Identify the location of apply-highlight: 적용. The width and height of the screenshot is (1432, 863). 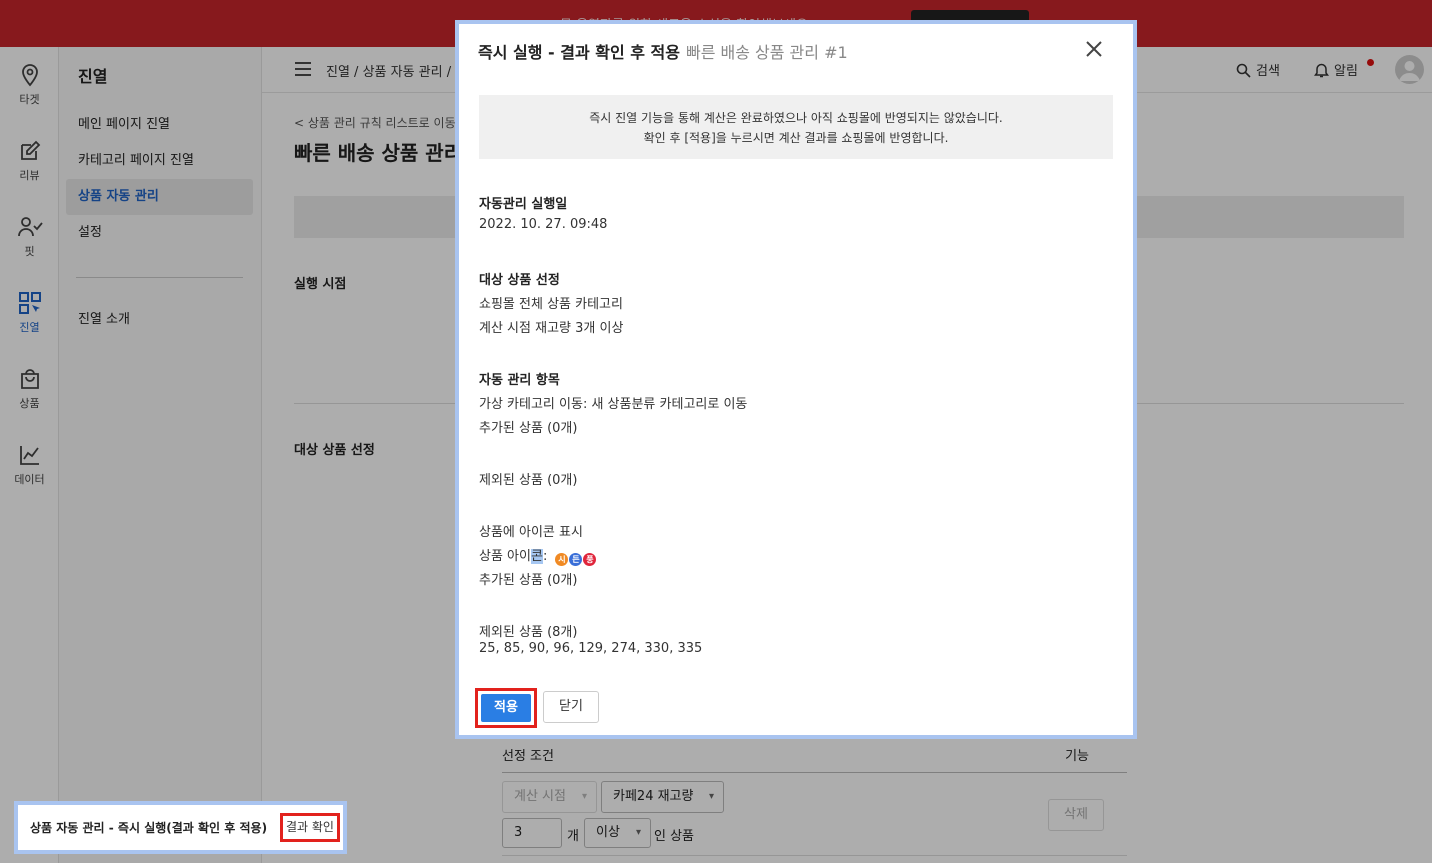
(506, 708).